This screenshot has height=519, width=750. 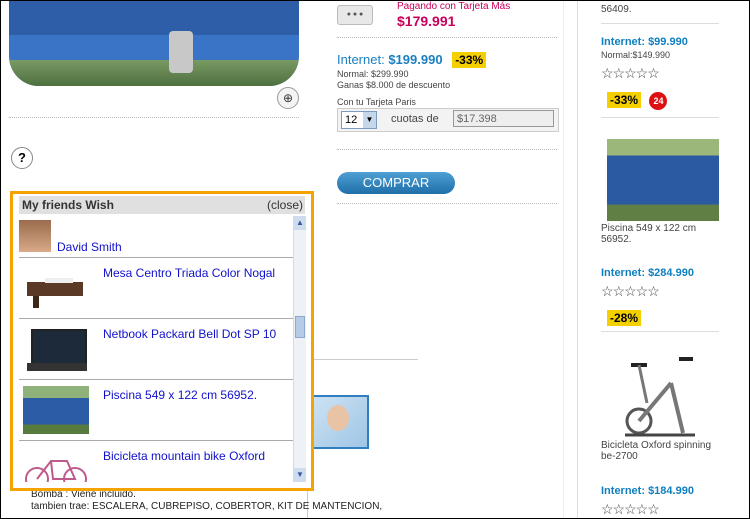 What do you see at coordinates (197, 456) in the screenshot?
I see `list-item-name: Bicicleta mountain bike Oxford` at bounding box center [197, 456].